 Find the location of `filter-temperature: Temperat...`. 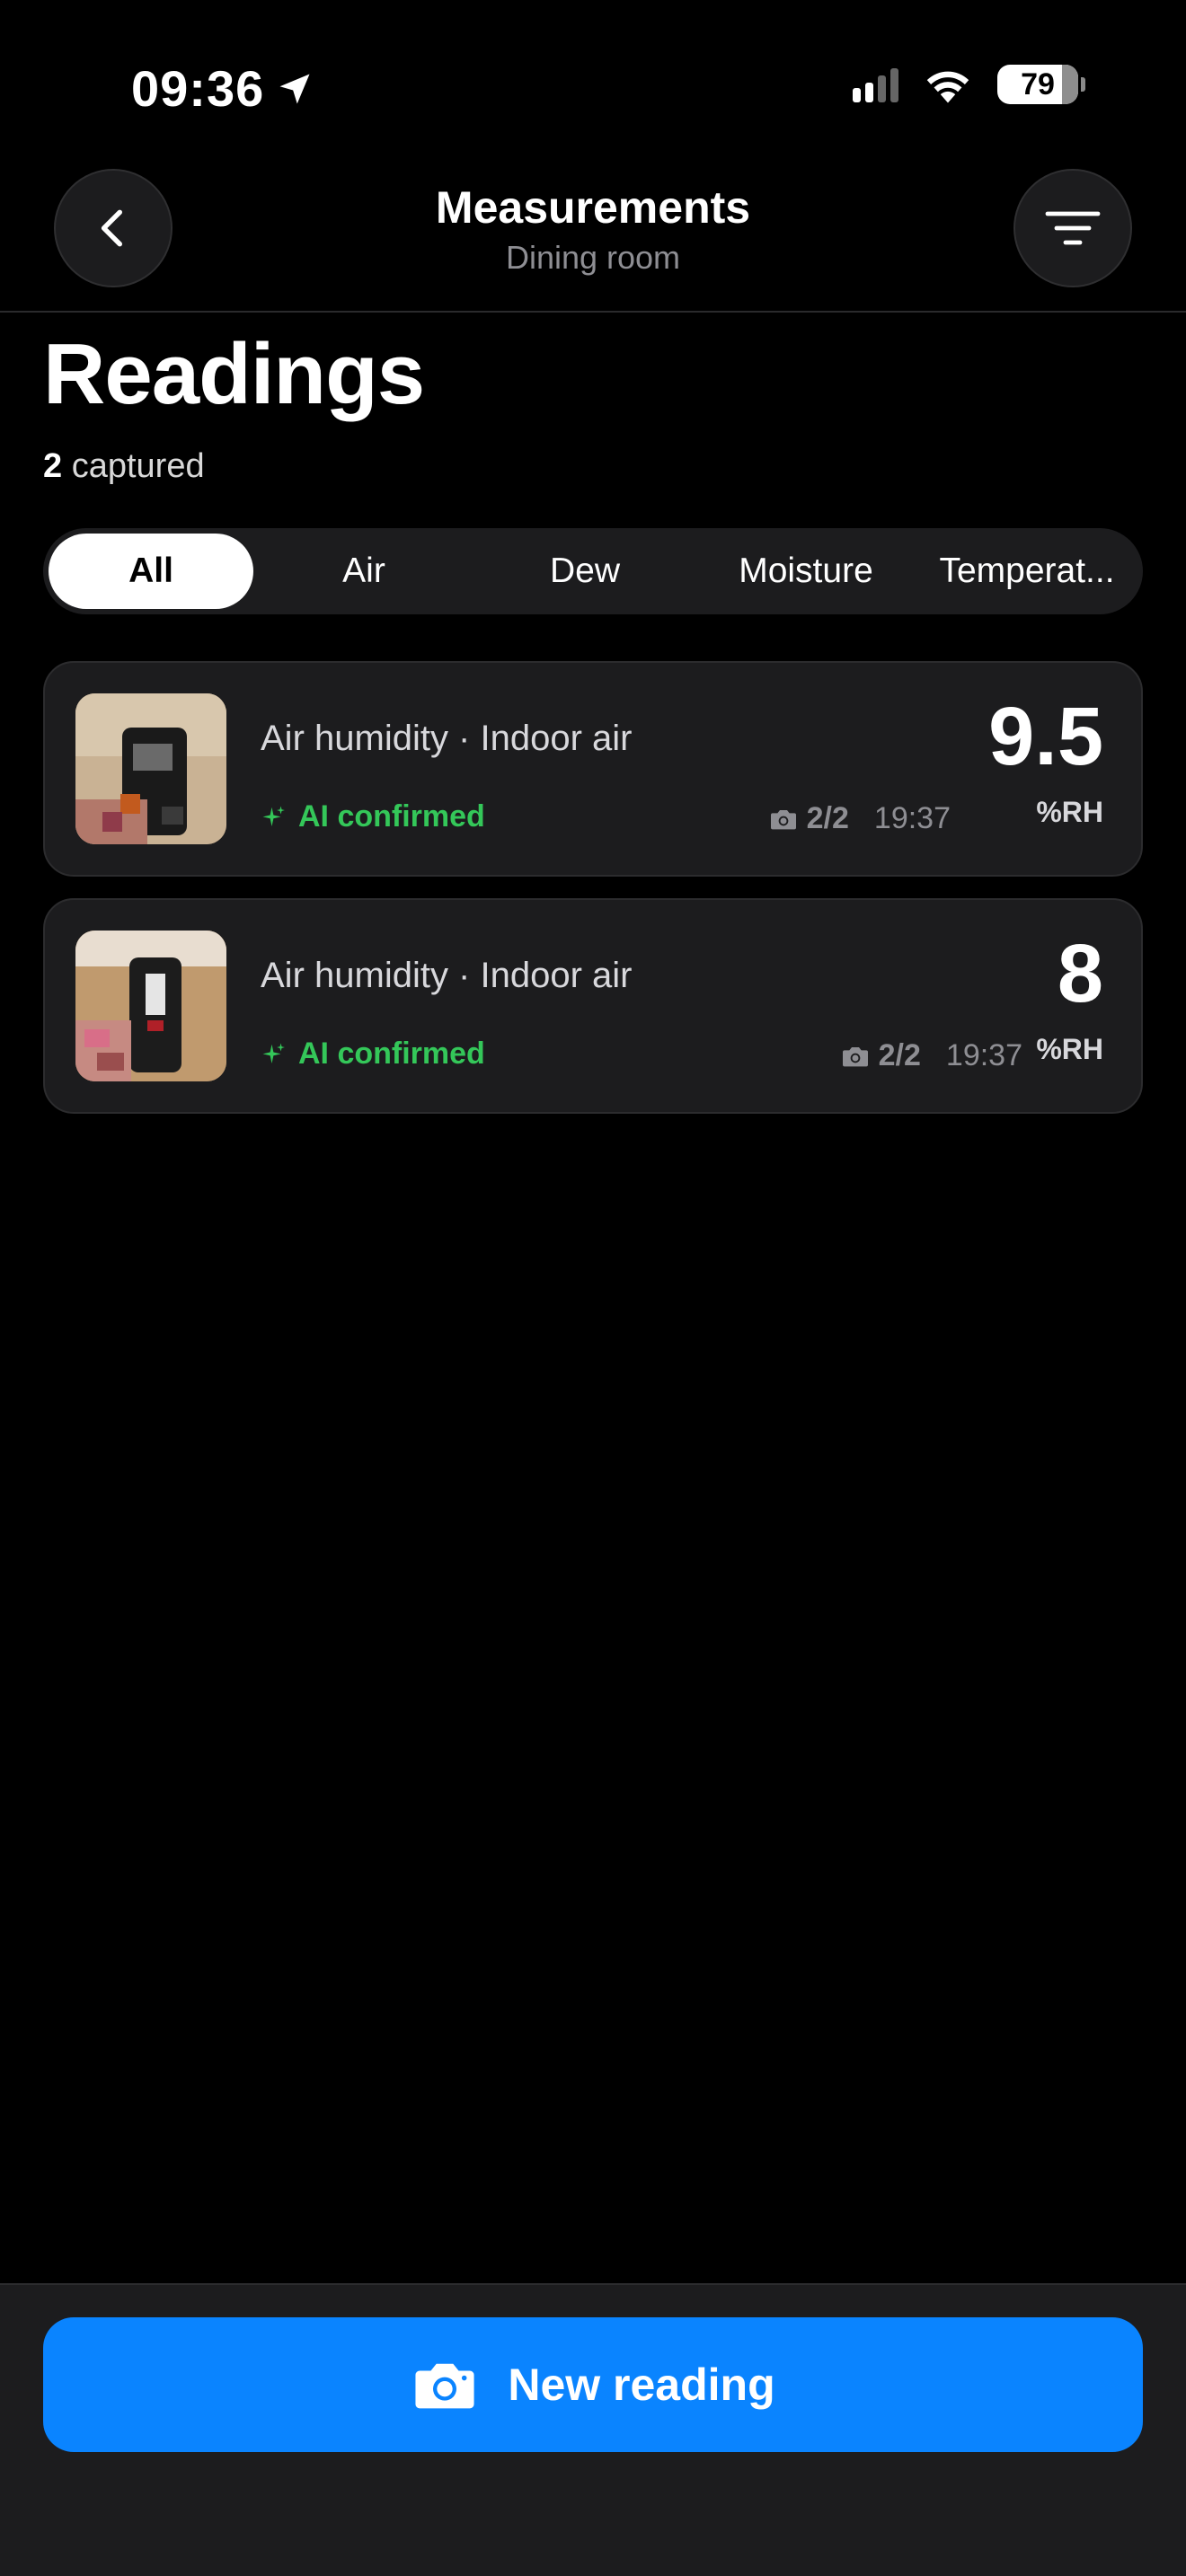

filter-temperature: Temperat... is located at coordinates (1026, 571).